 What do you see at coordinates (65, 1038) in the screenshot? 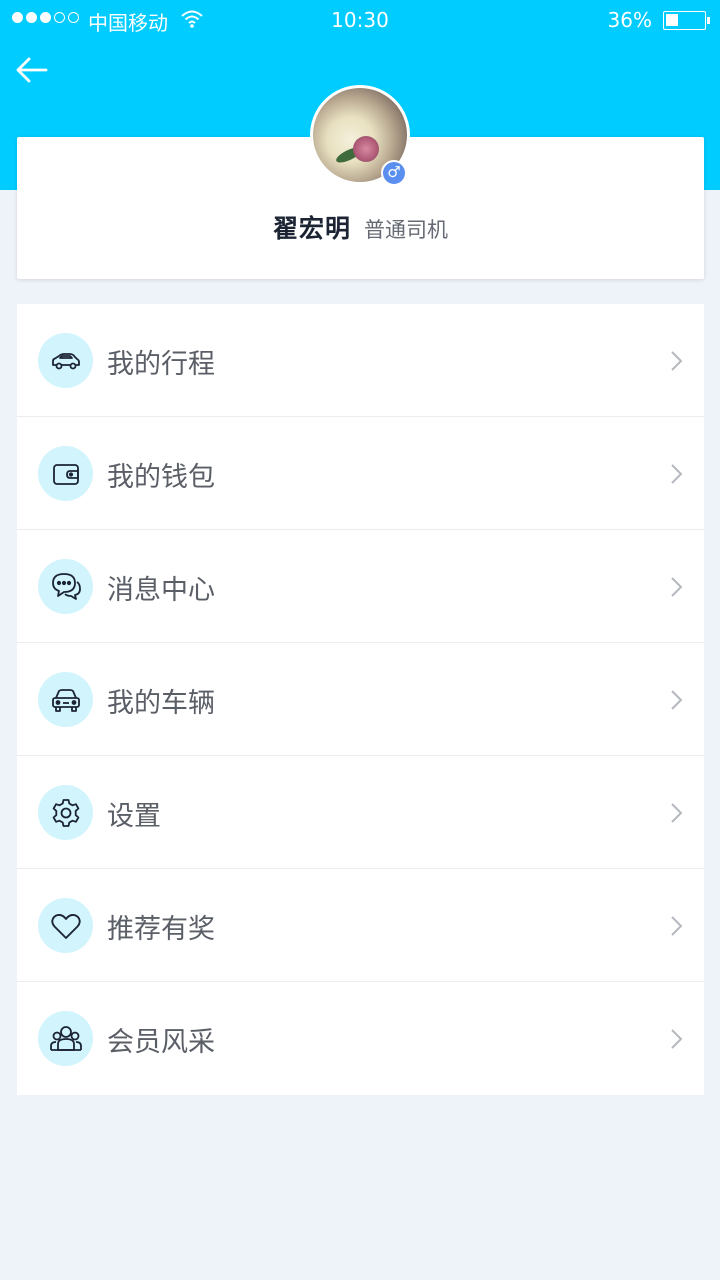
I see `members-icon` at bounding box center [65, 1038].